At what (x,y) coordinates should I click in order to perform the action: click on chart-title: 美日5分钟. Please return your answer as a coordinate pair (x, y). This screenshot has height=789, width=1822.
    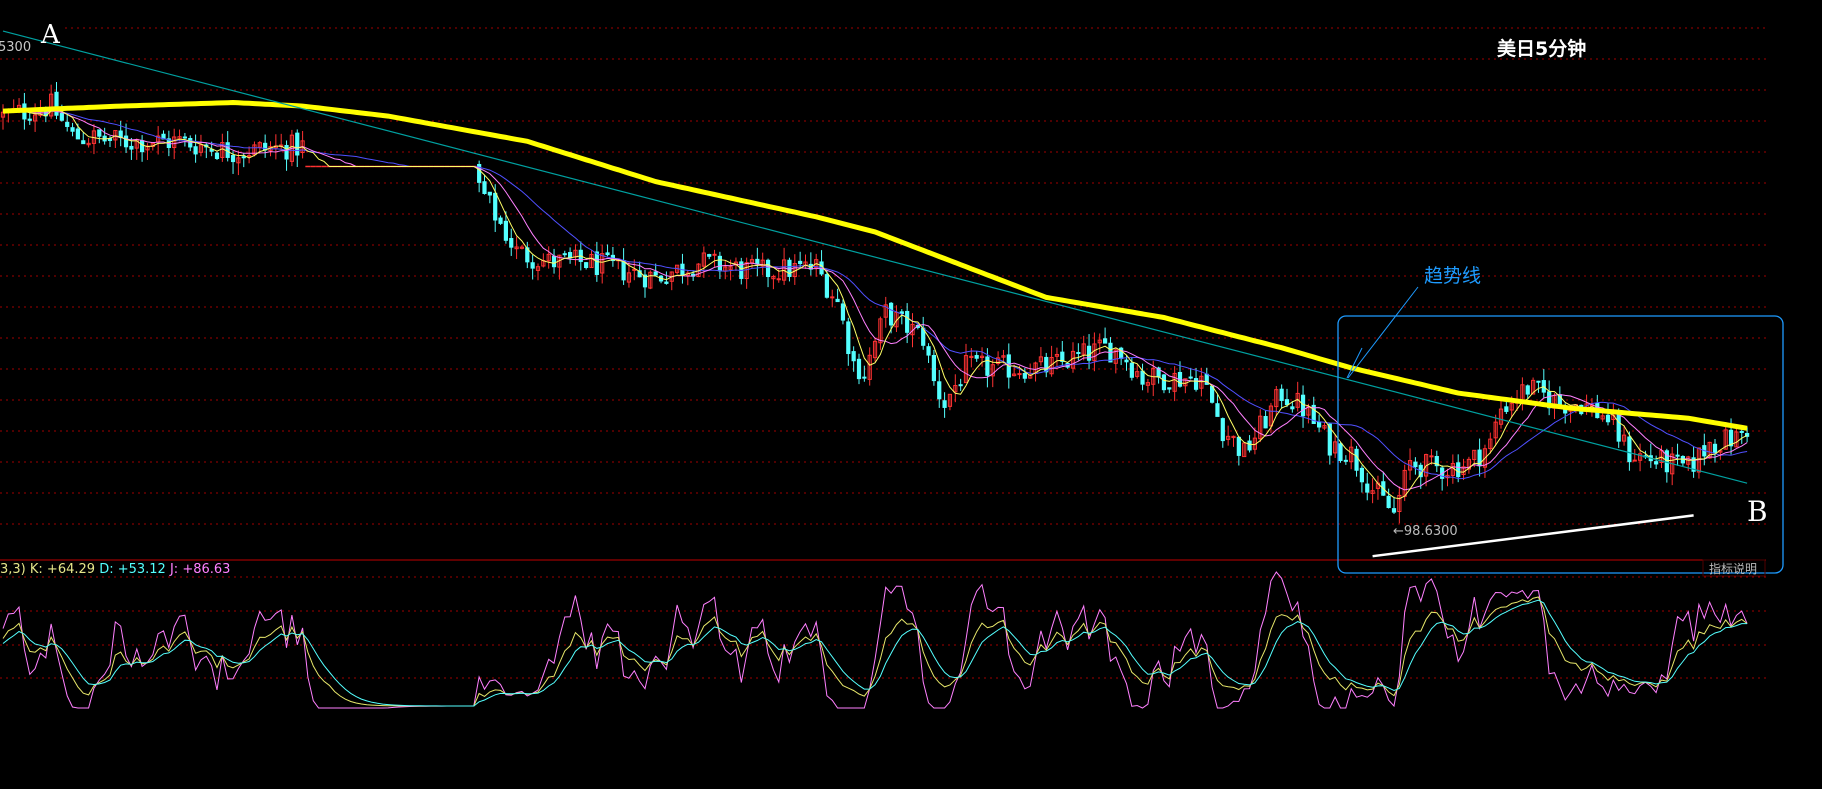
    Looking at the image, I should click on (1541, 48).